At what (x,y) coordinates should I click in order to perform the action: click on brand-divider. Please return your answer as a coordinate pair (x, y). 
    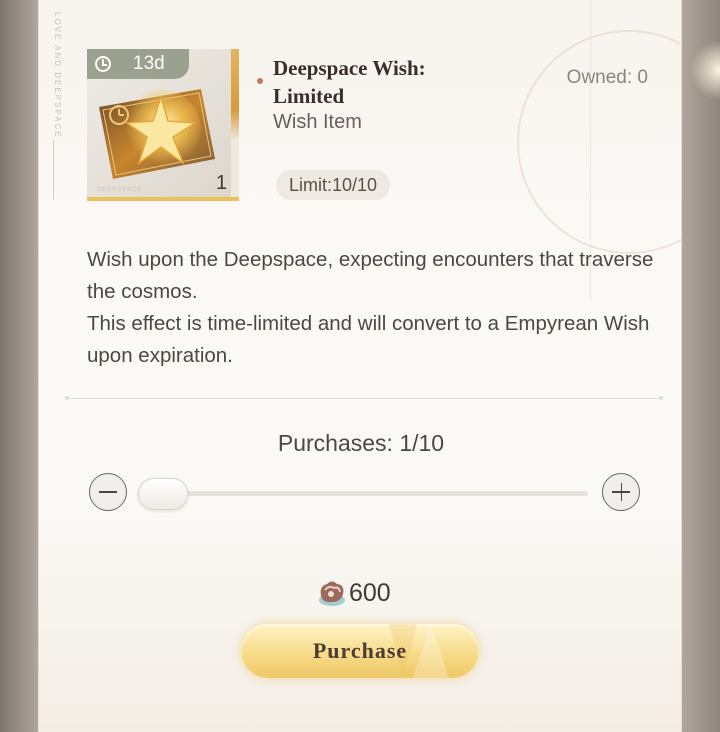
    Looking at the image, I should click on (53, 170).